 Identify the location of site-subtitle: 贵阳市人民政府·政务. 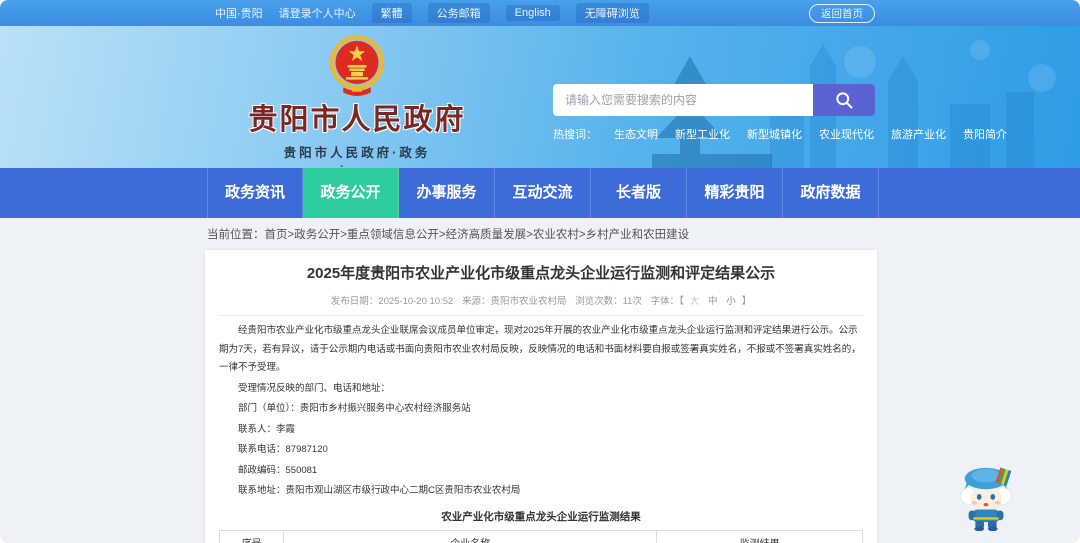
(357, 153).